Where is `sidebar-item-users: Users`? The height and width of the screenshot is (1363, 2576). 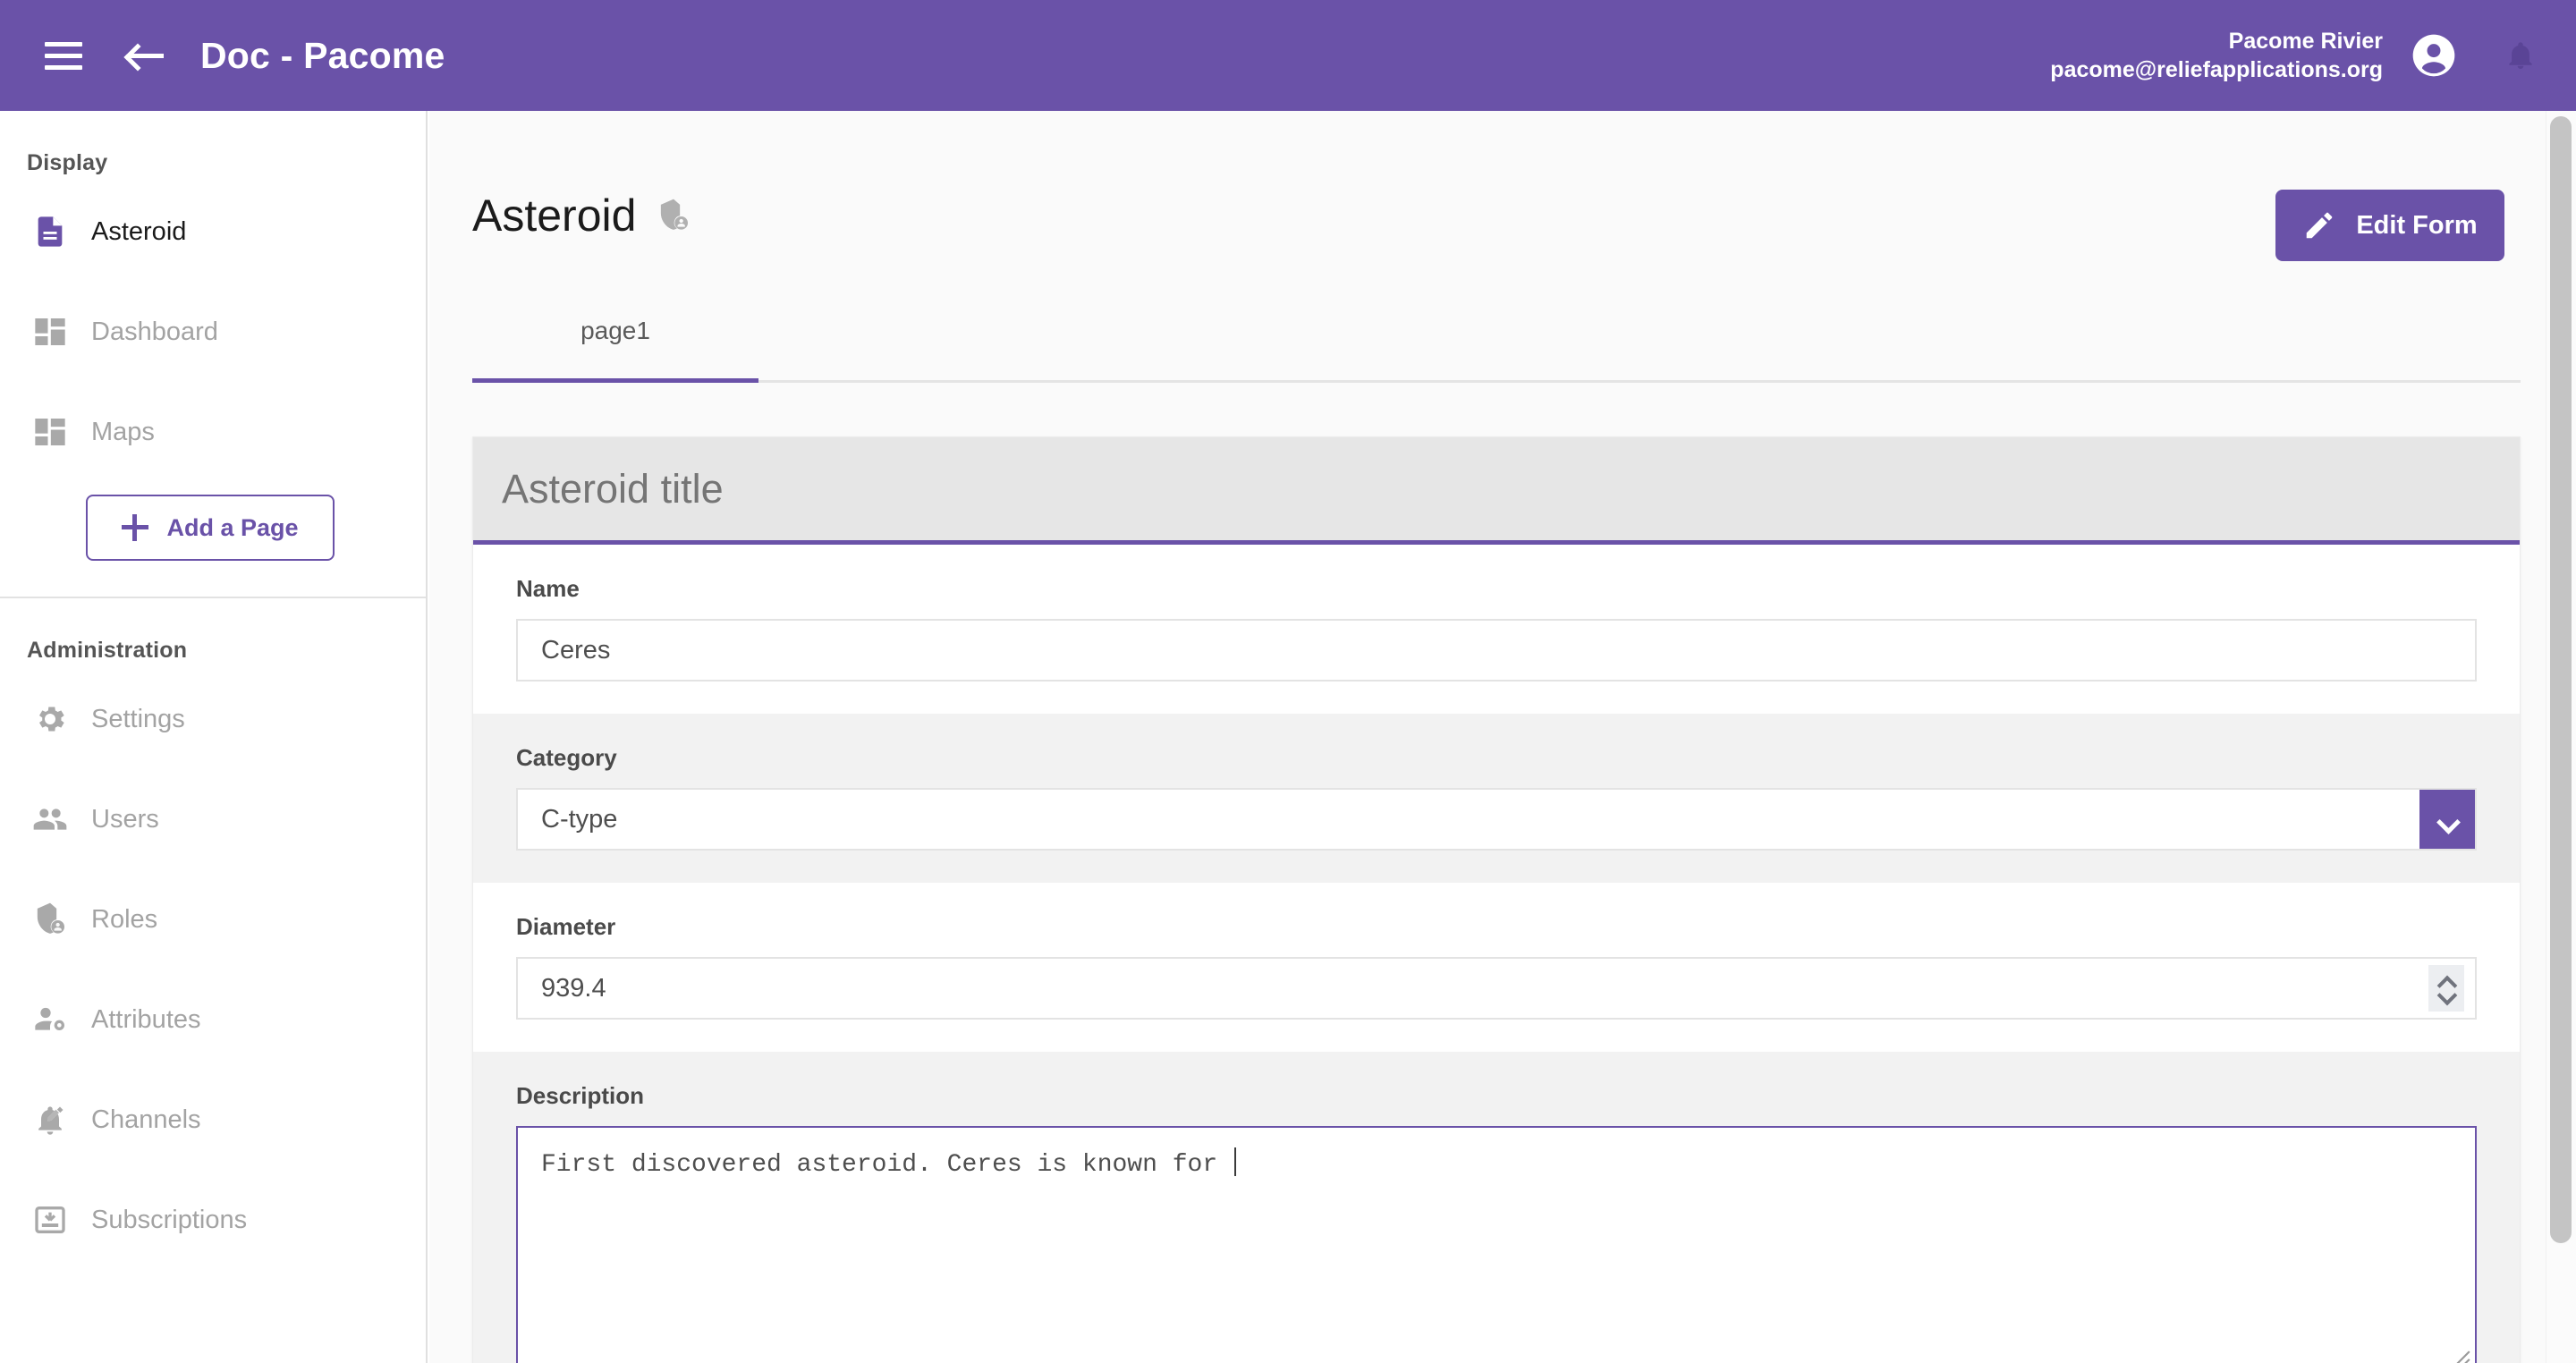 sidebar-item-users: Users is located at coordinates (213, 819).